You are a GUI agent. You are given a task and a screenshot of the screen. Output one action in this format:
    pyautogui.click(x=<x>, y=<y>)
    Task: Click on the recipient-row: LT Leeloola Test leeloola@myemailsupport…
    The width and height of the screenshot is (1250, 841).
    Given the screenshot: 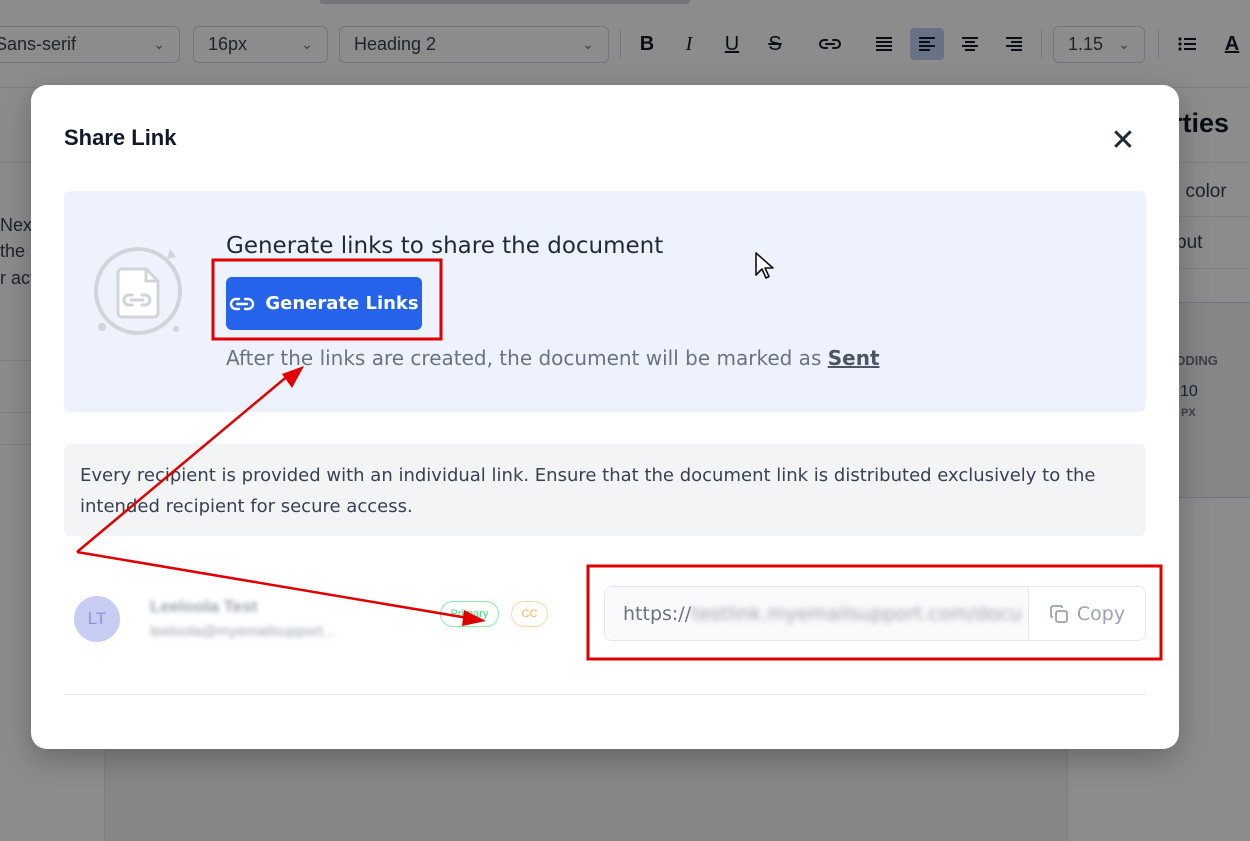 What is the action you would take?
    pyautogui.click(x=605, y=635)
    